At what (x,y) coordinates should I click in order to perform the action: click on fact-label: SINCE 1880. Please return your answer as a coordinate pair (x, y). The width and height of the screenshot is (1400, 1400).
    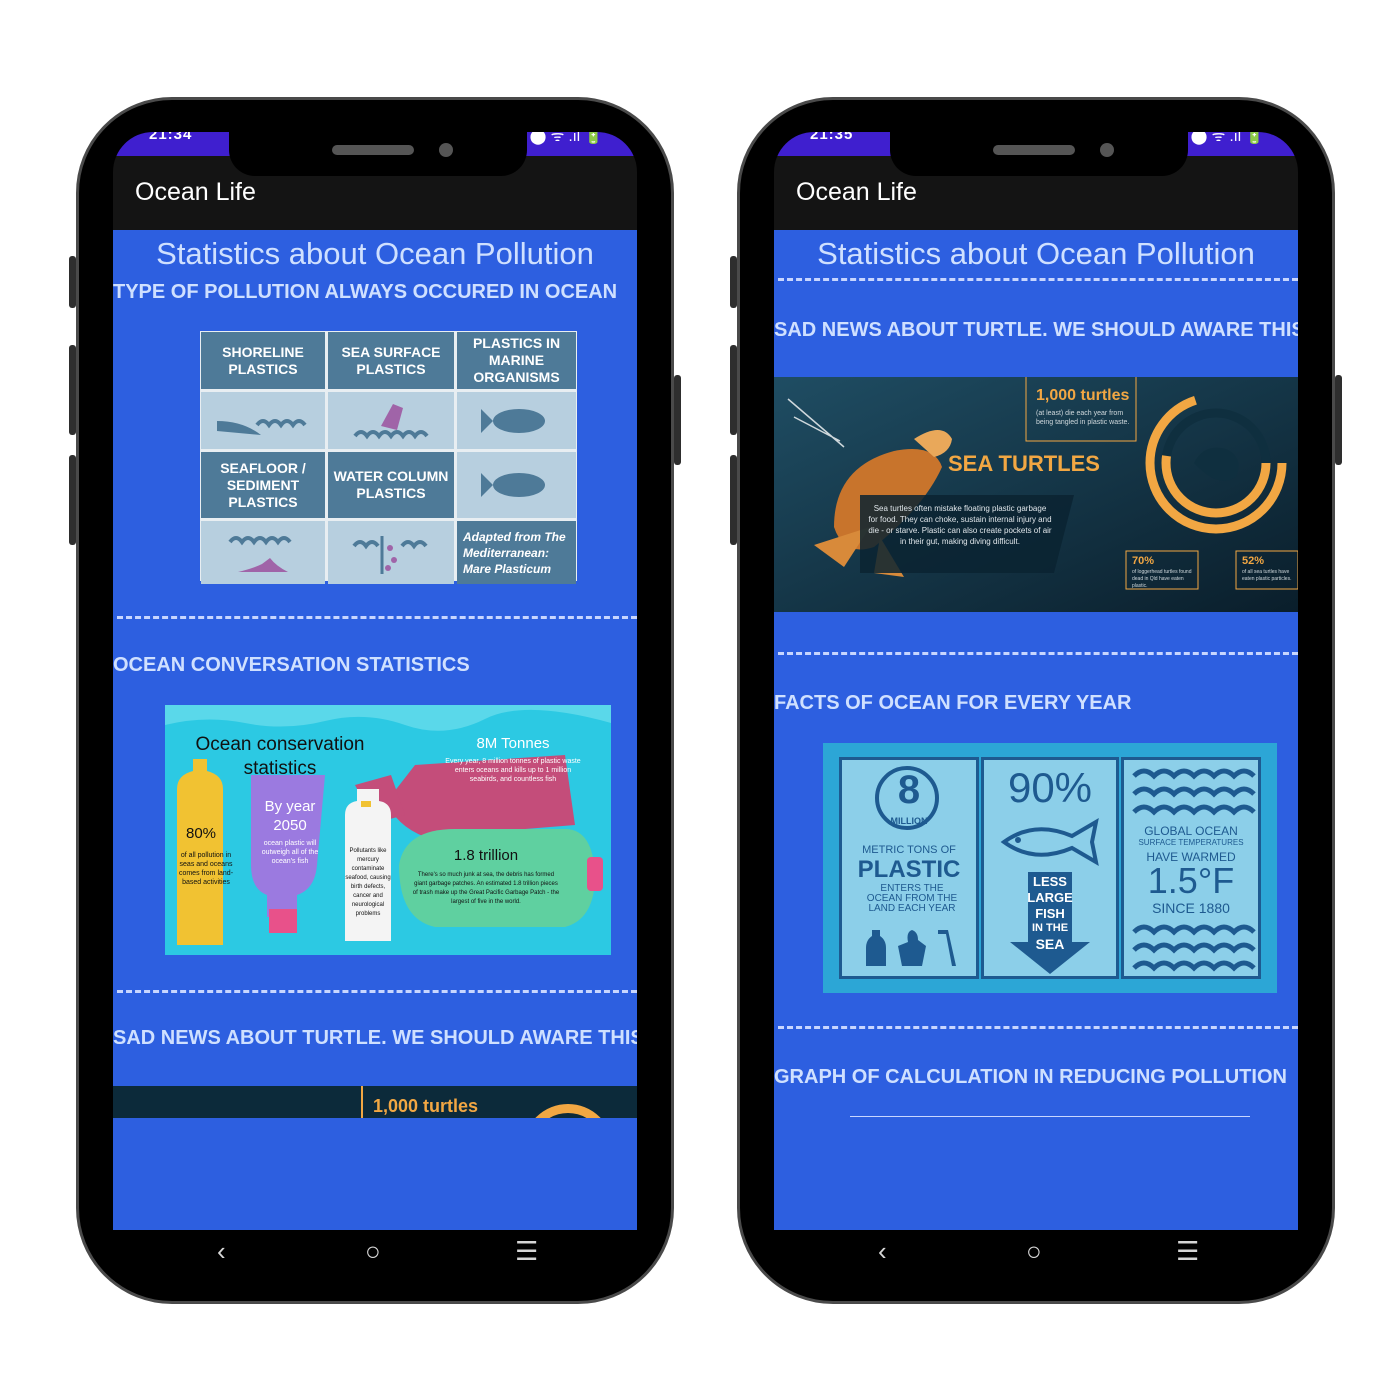
    Looking at the image, I should click on (1191, 908).